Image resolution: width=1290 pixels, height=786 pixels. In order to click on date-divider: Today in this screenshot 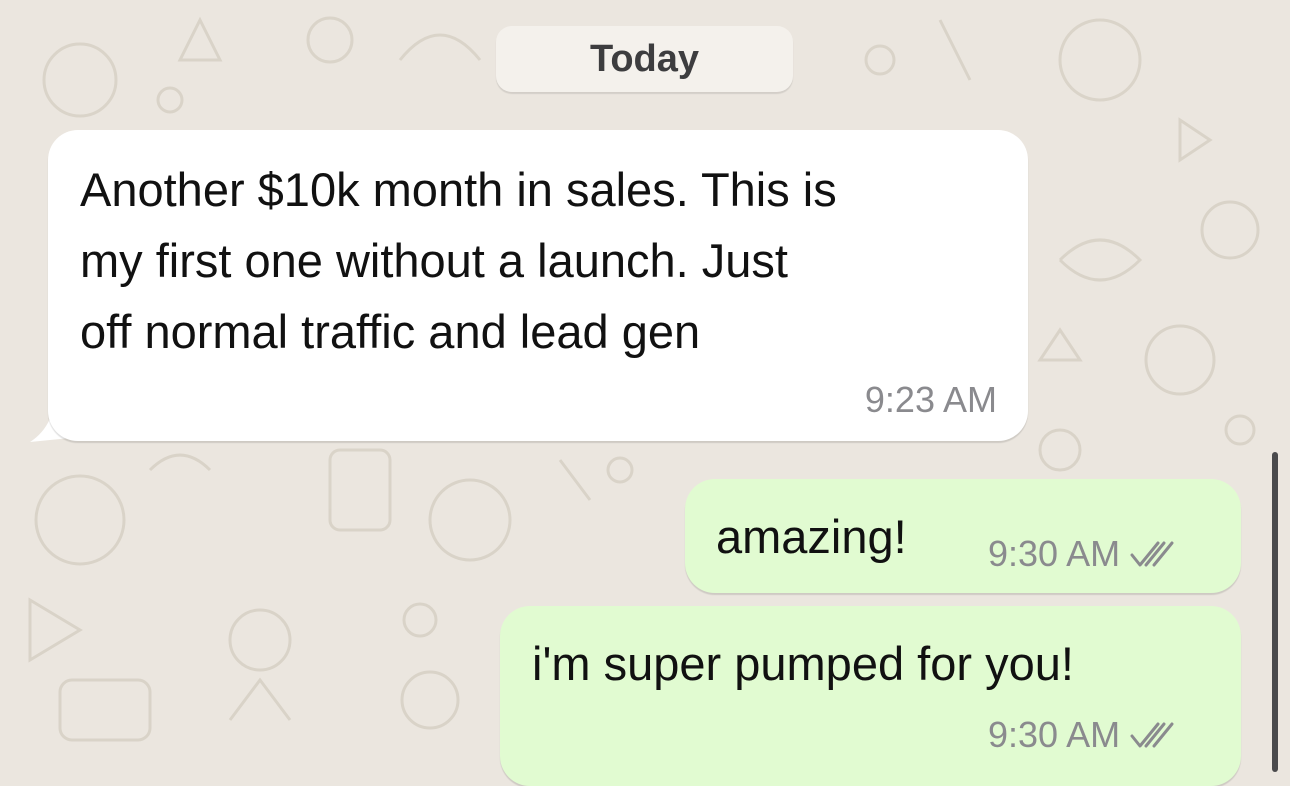, I will do `click(644, 59)`.